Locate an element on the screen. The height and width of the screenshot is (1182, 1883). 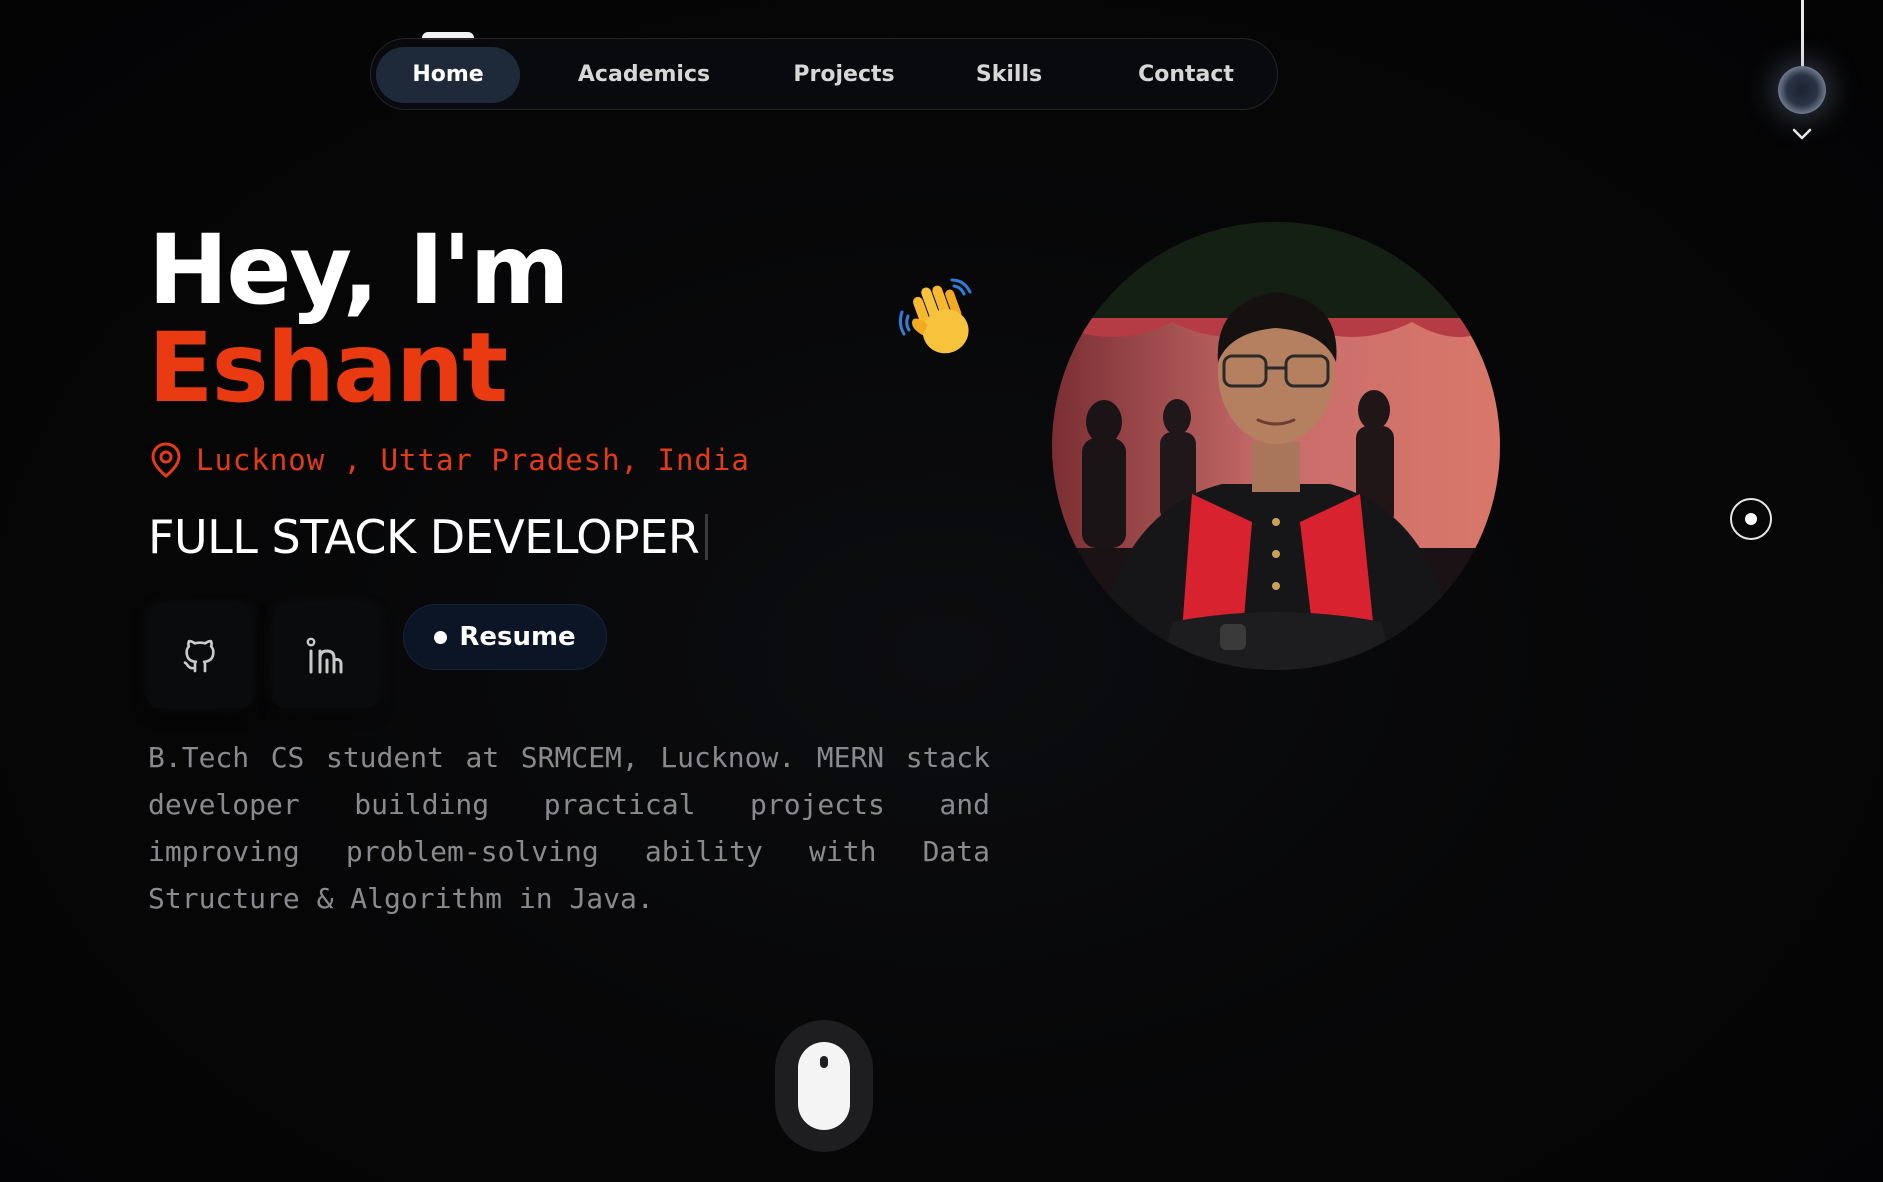
nav-item-skills: Skills is located at coordinates (1009, 75).